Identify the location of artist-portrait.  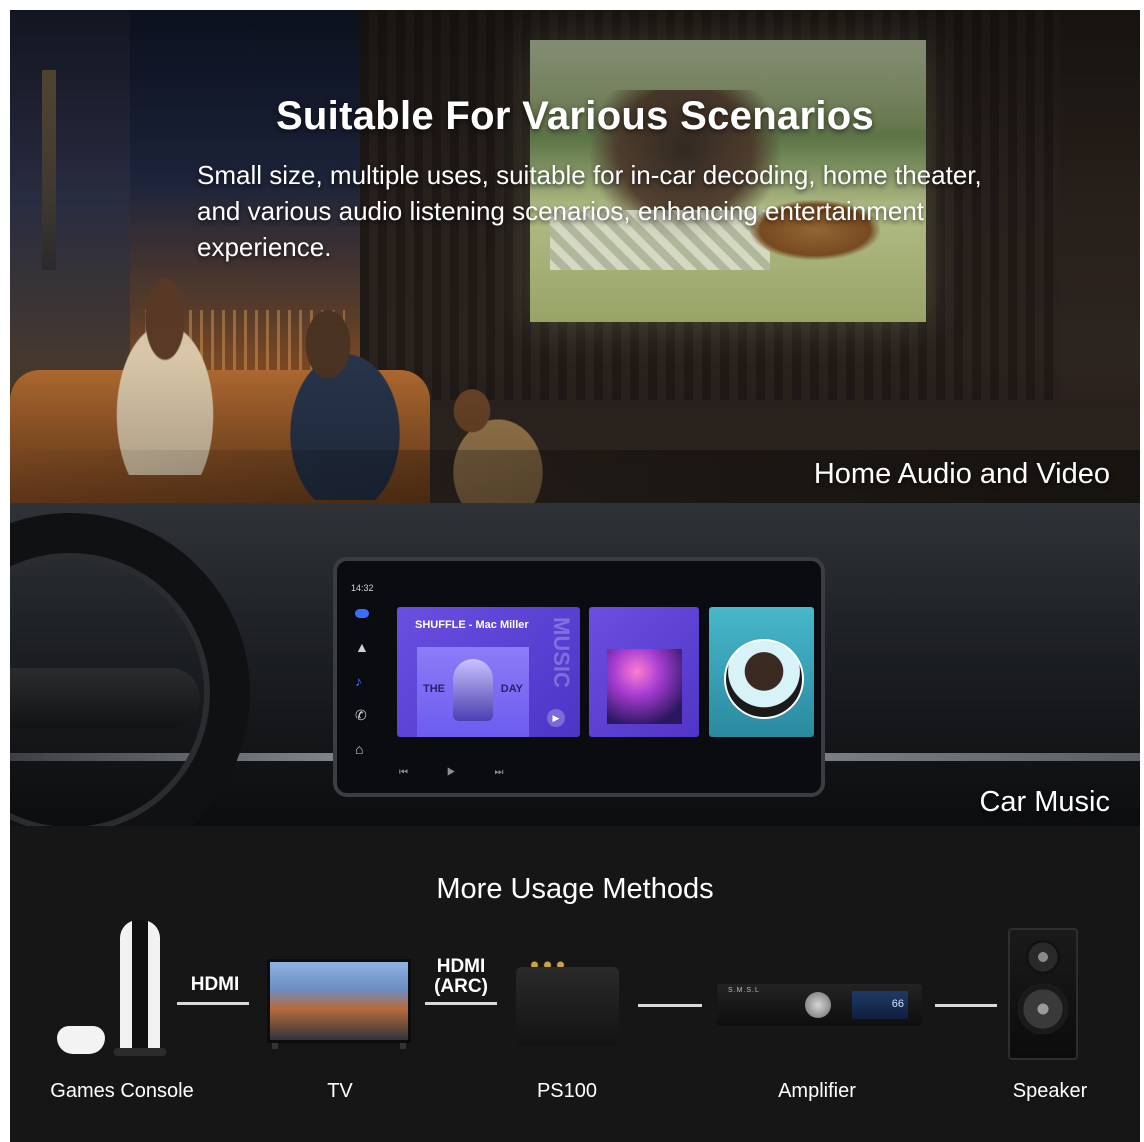
(764, 679).